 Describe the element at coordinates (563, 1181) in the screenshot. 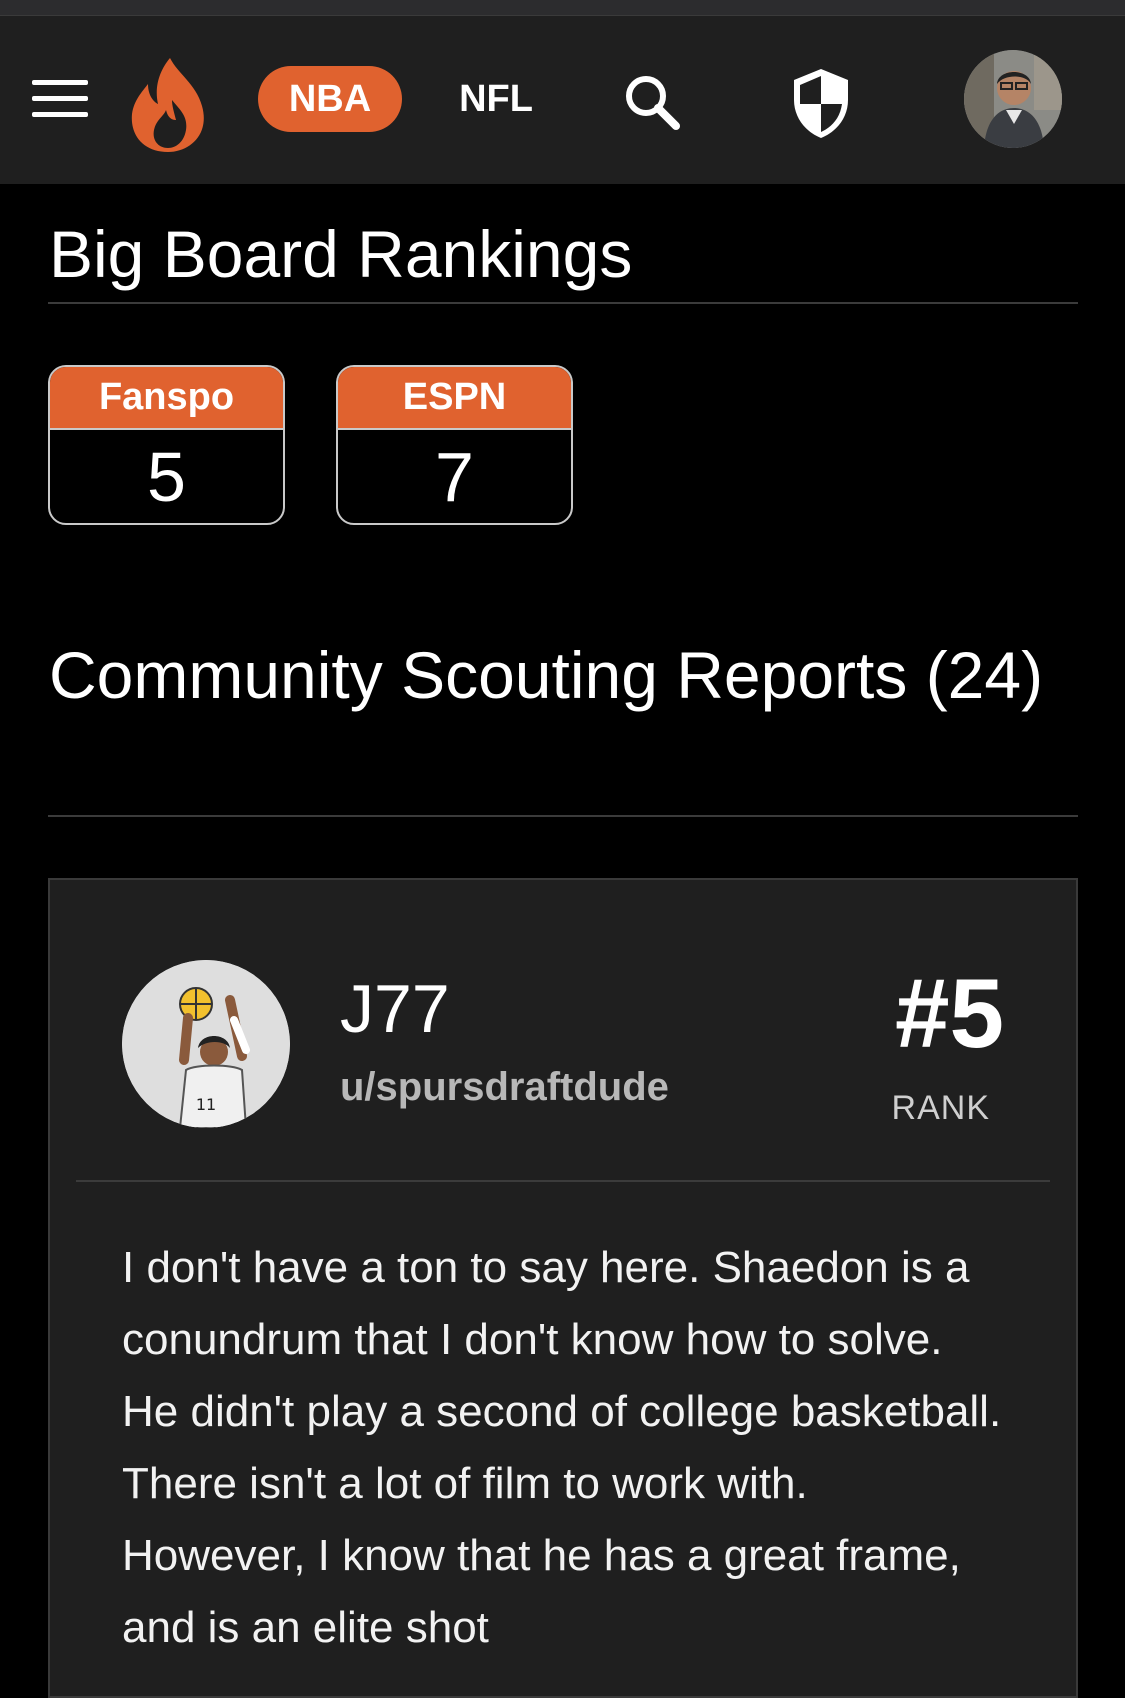

I see `card-divider` at that location.